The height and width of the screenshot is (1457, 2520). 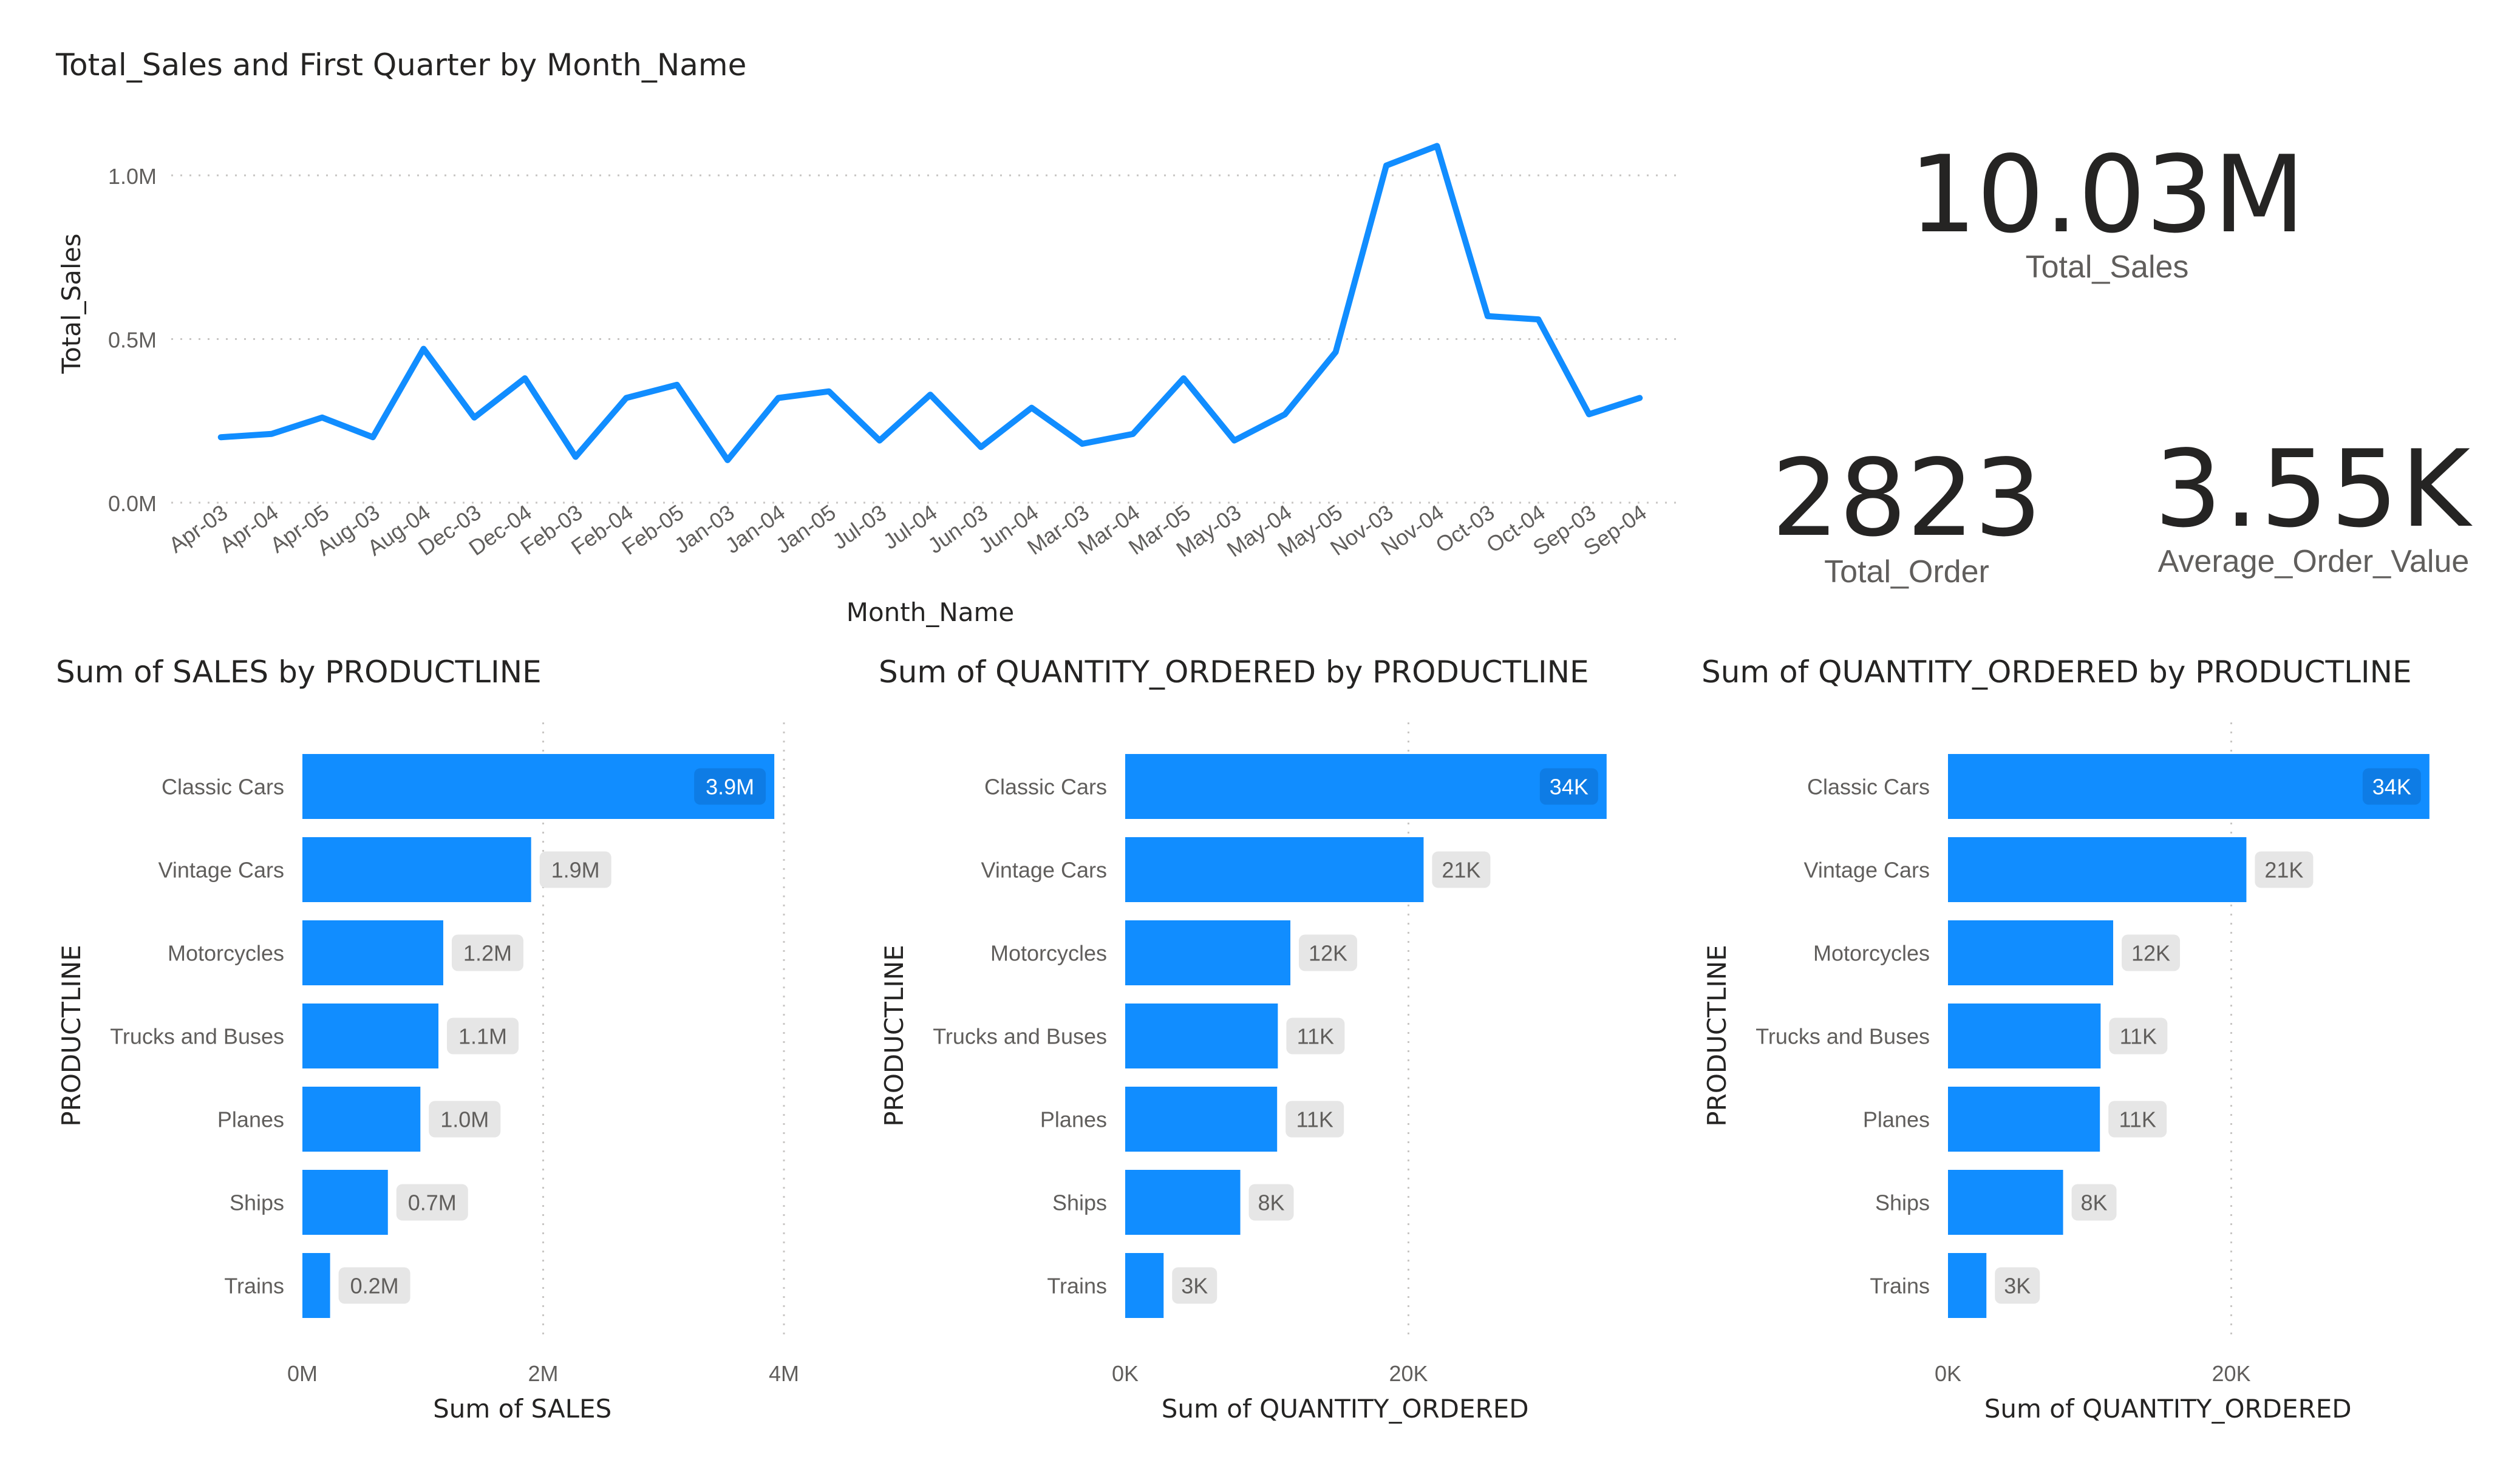 I want to click on kpi-total-sales-label: Total_Sales, so click(x=2107, y=267).